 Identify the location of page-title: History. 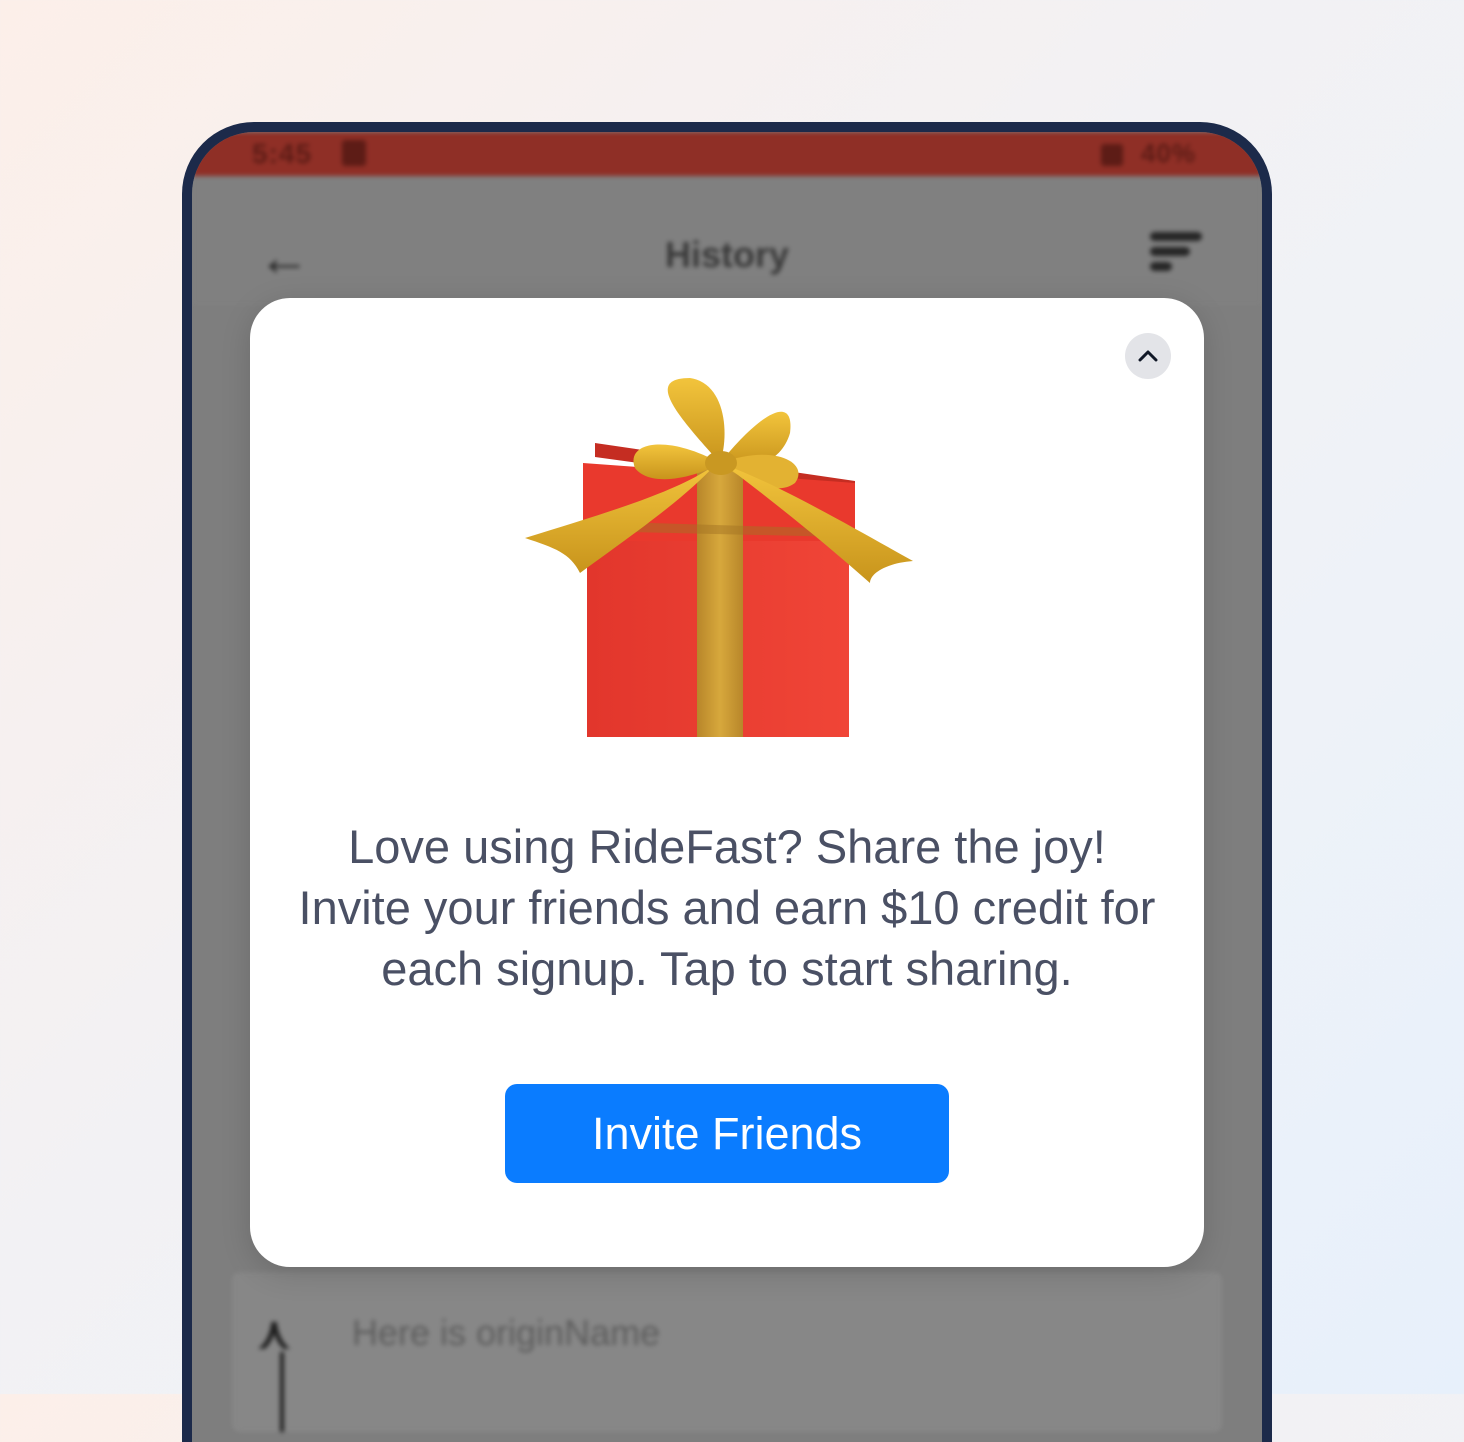
(727, 254).